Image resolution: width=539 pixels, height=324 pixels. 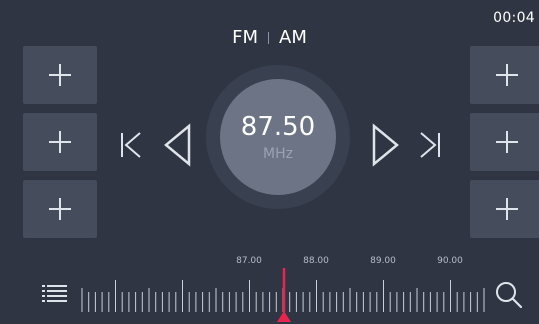 What do you see at coordinates (278, 154) in the screenshot?
I see `frequency-unit: MHz` at bounding box center [278, 154].